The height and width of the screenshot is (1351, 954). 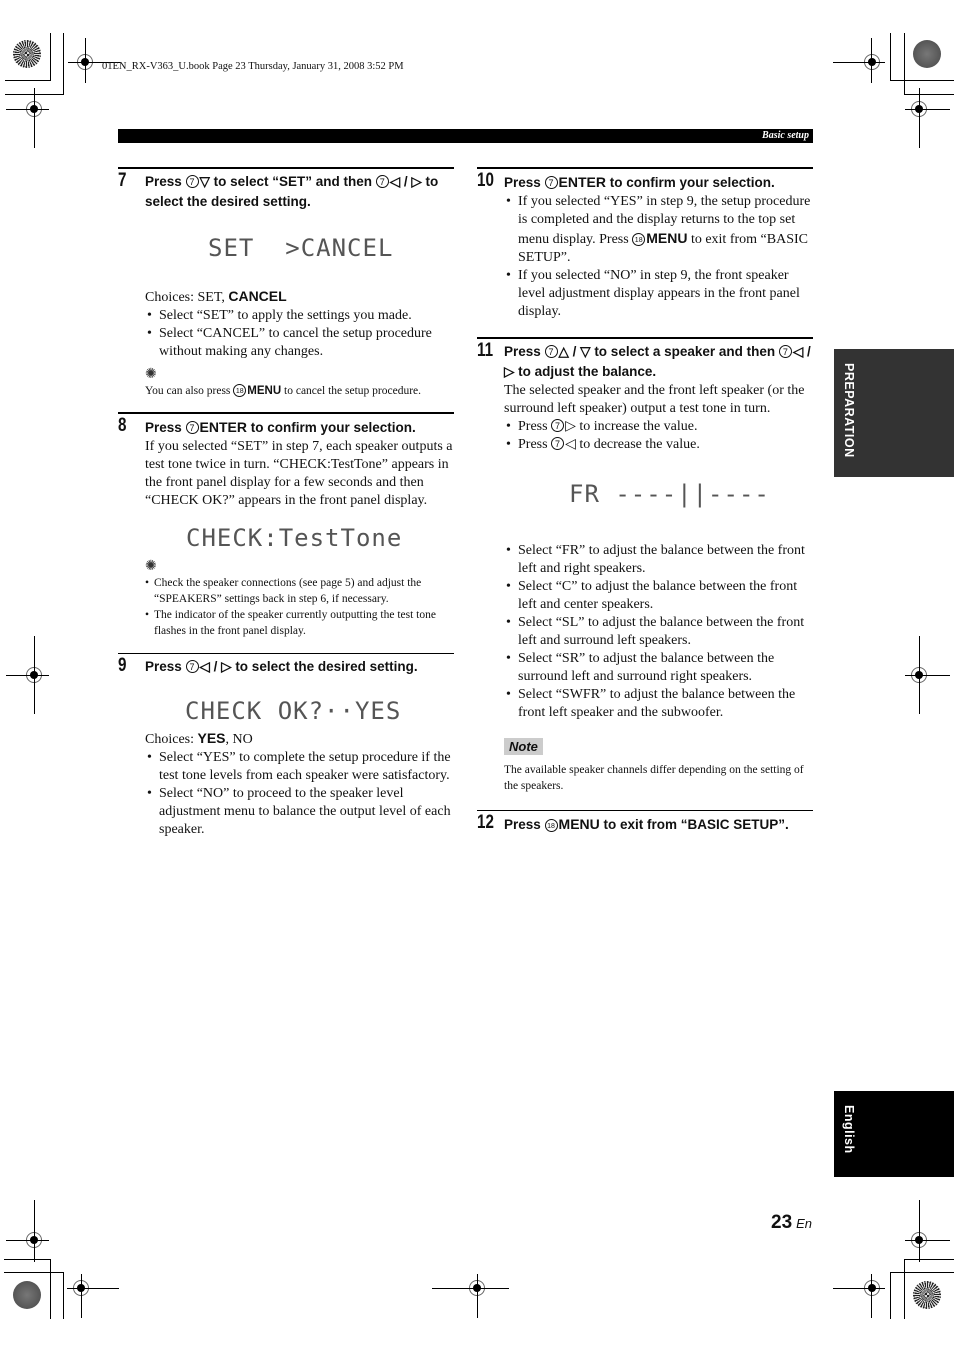 I want to click on front-panel-display: CHECK OK?··YES, so click(x=293, y=711).